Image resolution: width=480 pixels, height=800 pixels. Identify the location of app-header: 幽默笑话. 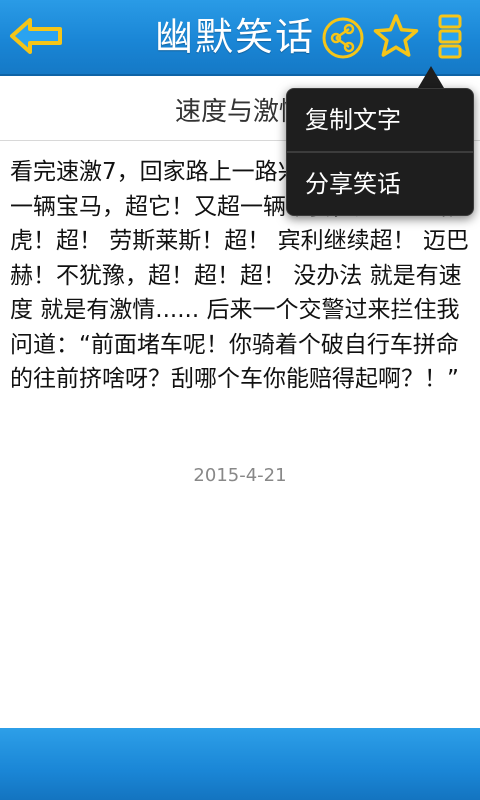
(240, 38).